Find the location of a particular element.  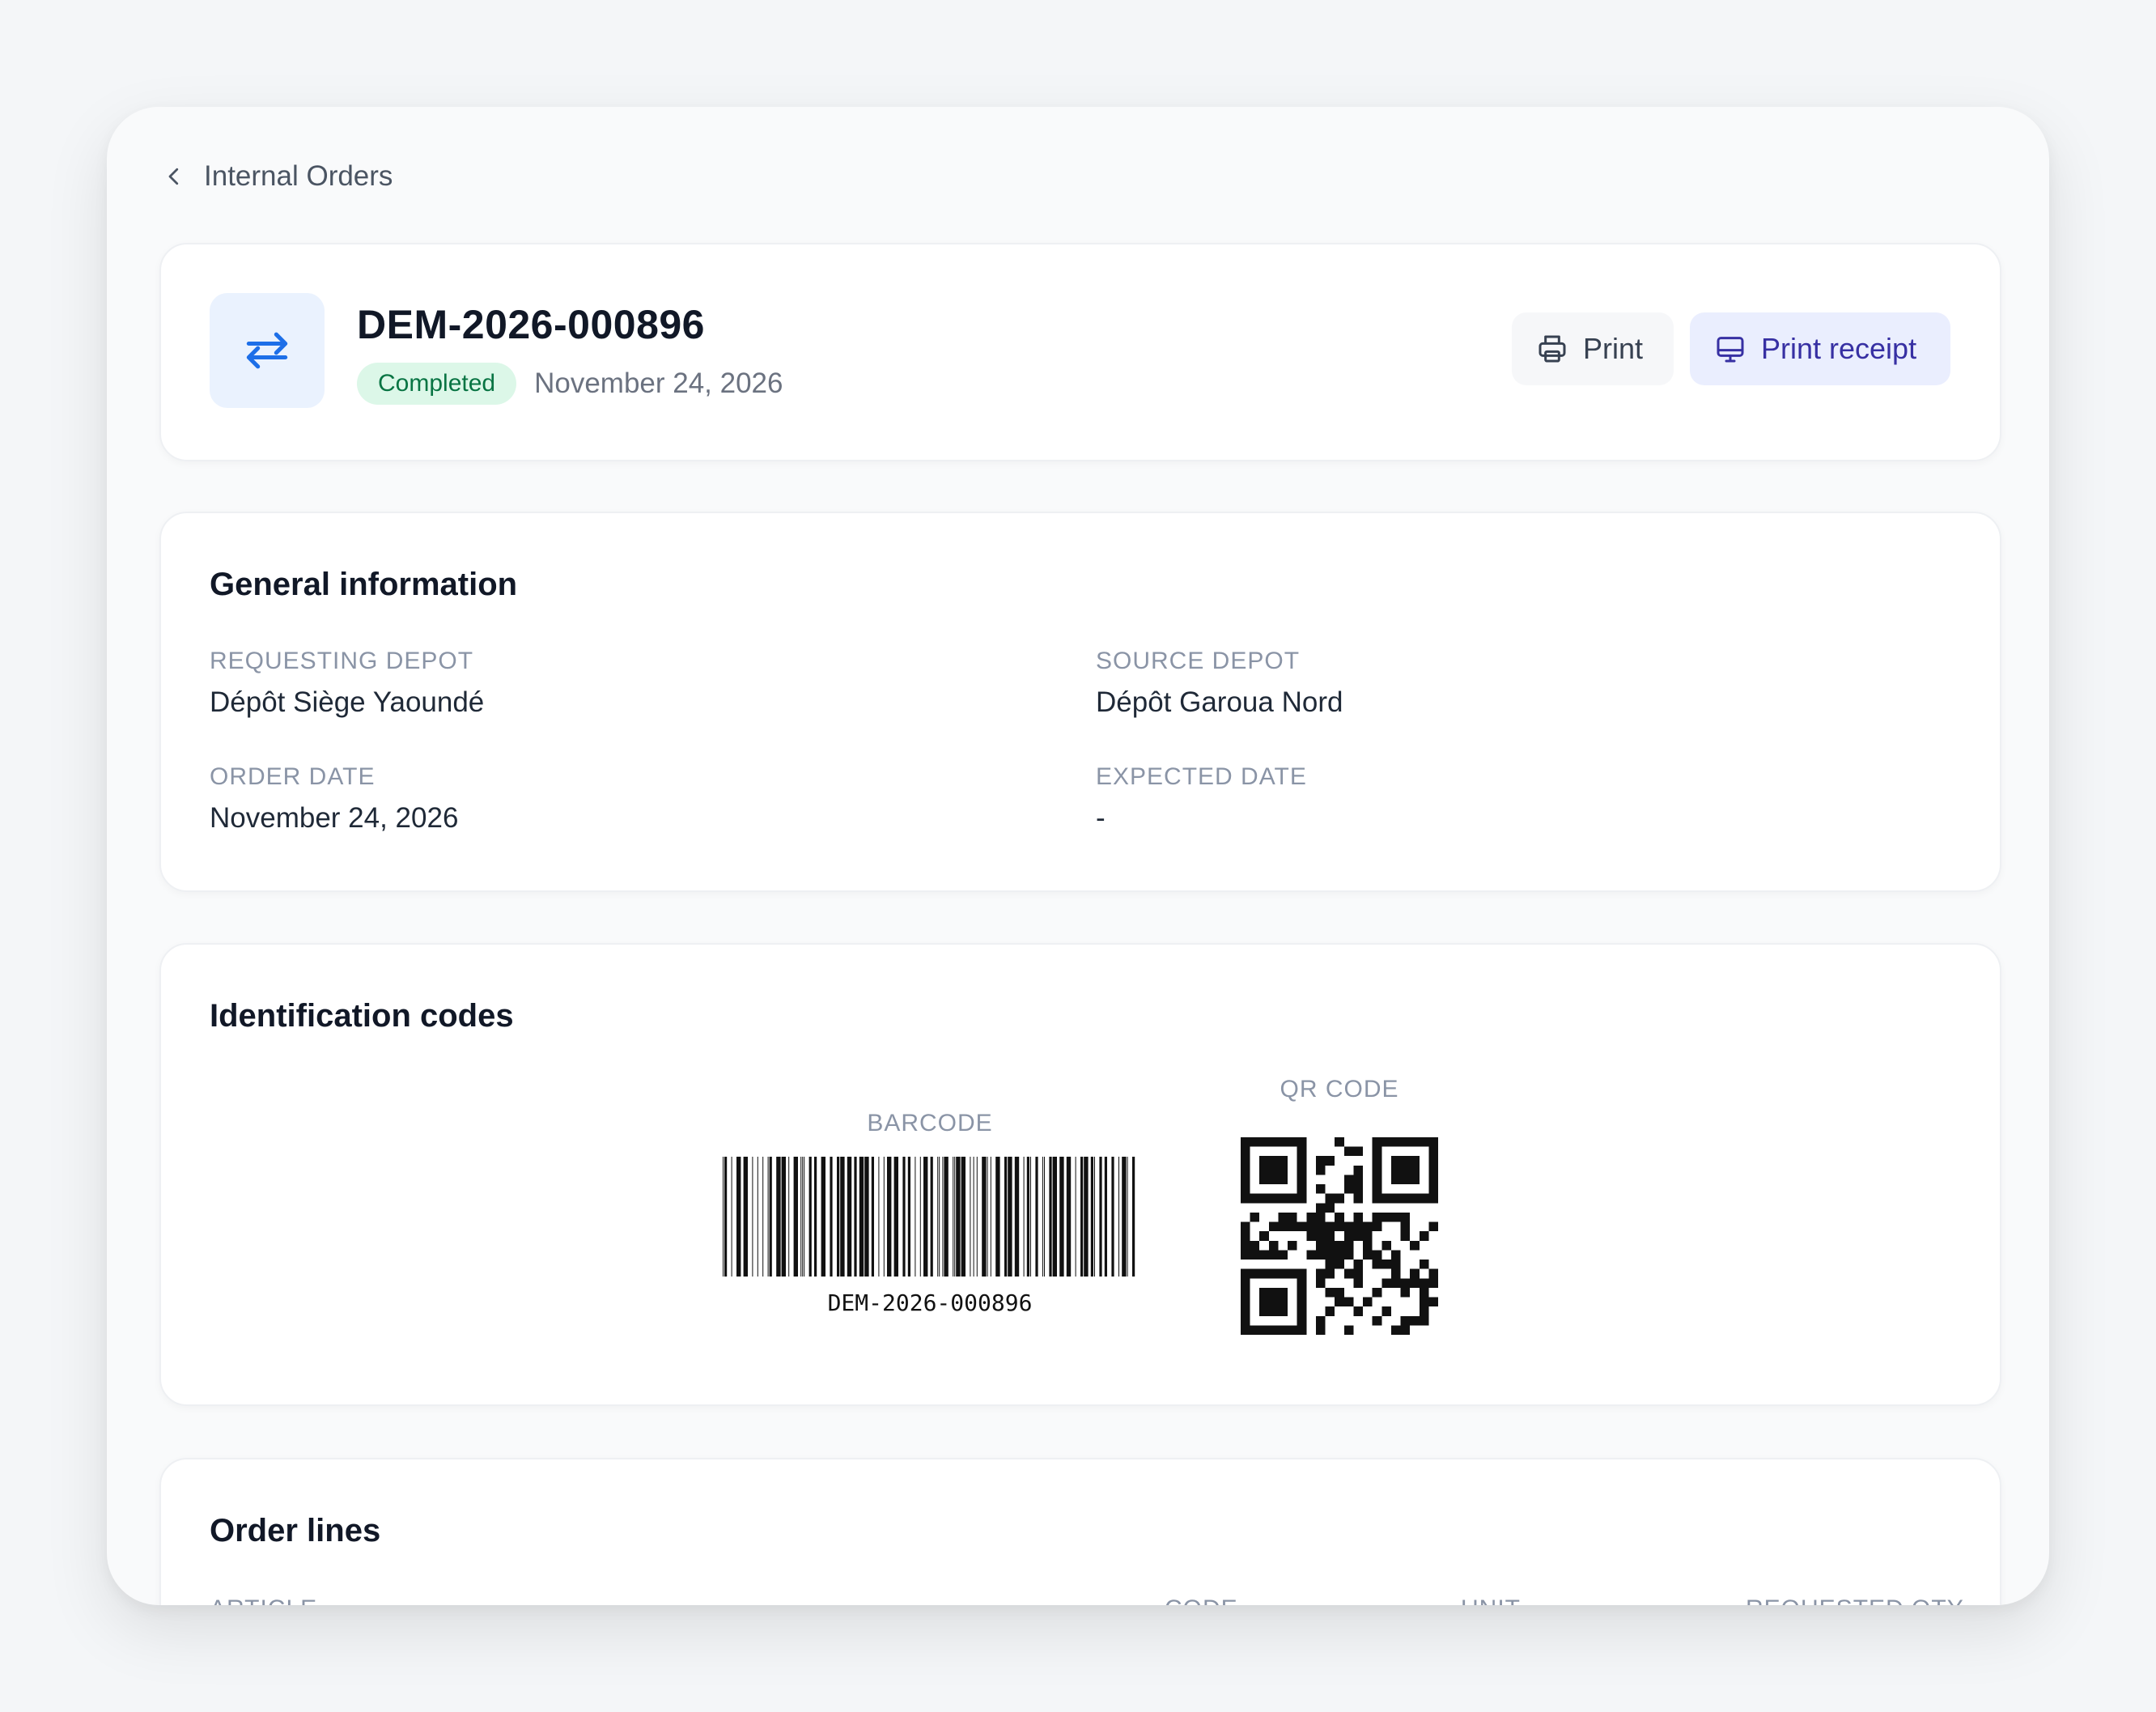

transfer-arrows-icon is located at coordinates (267, 350).